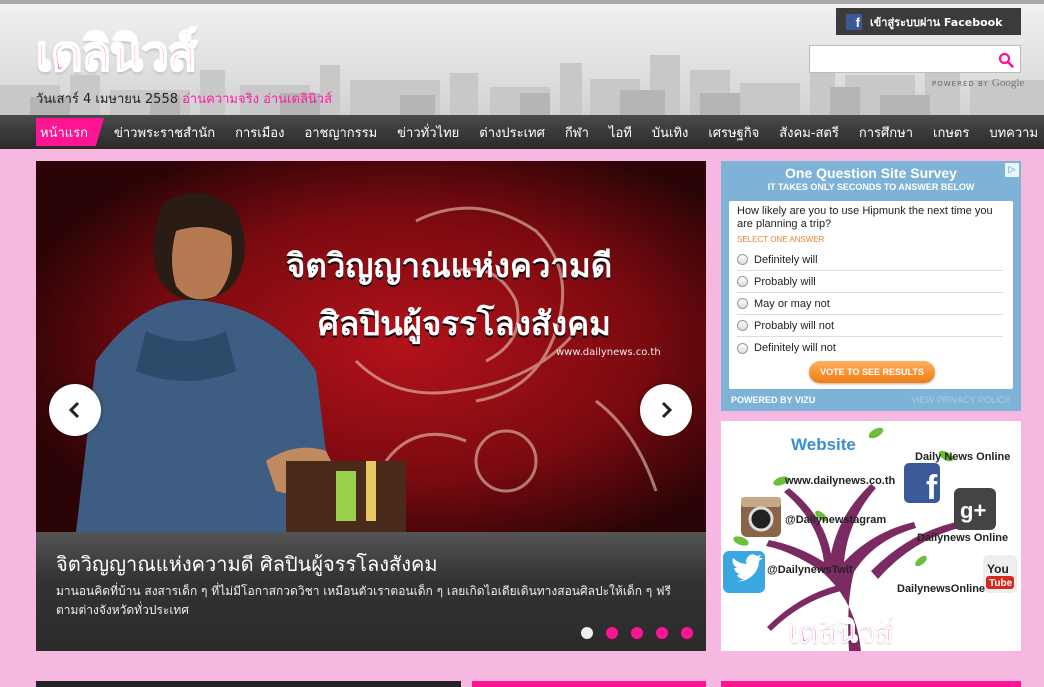  I want to click on survey-option: May or may not, so click(870, 304).